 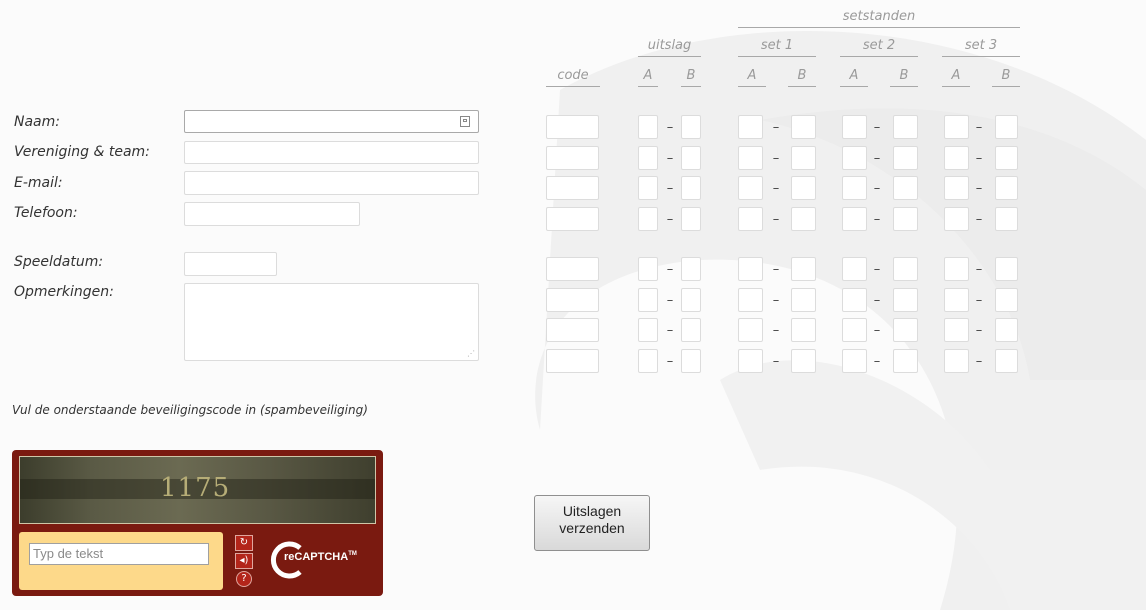 What do you see at coordinates (331, 121) in the screenshot?
I see `name-field` at bounding box center [331, 121].